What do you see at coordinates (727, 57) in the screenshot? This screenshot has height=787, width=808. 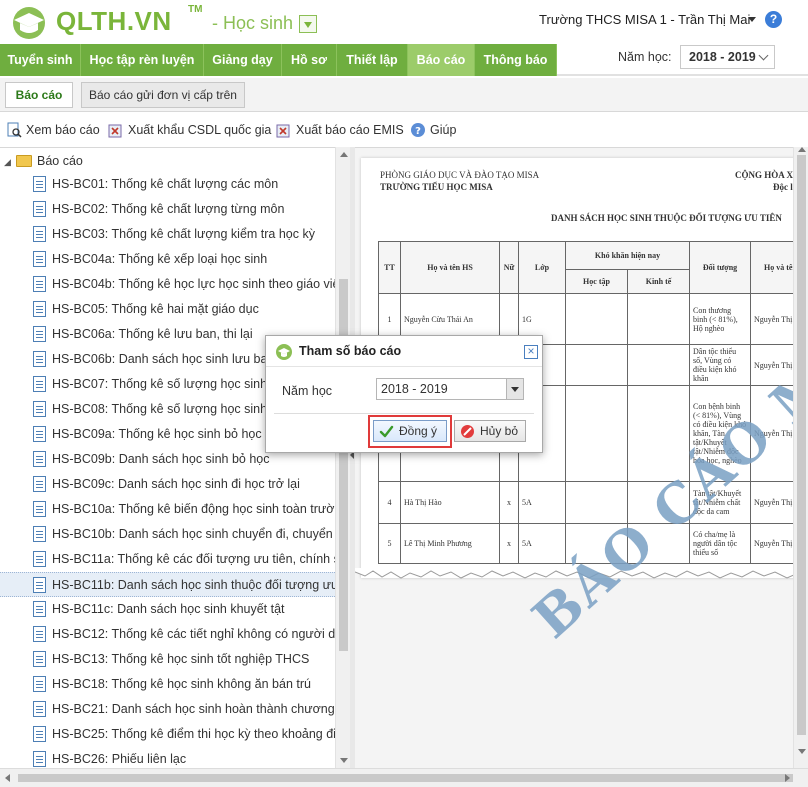 I see `school-year-select: 2018 - 2019` at bounding box center [727, 57].